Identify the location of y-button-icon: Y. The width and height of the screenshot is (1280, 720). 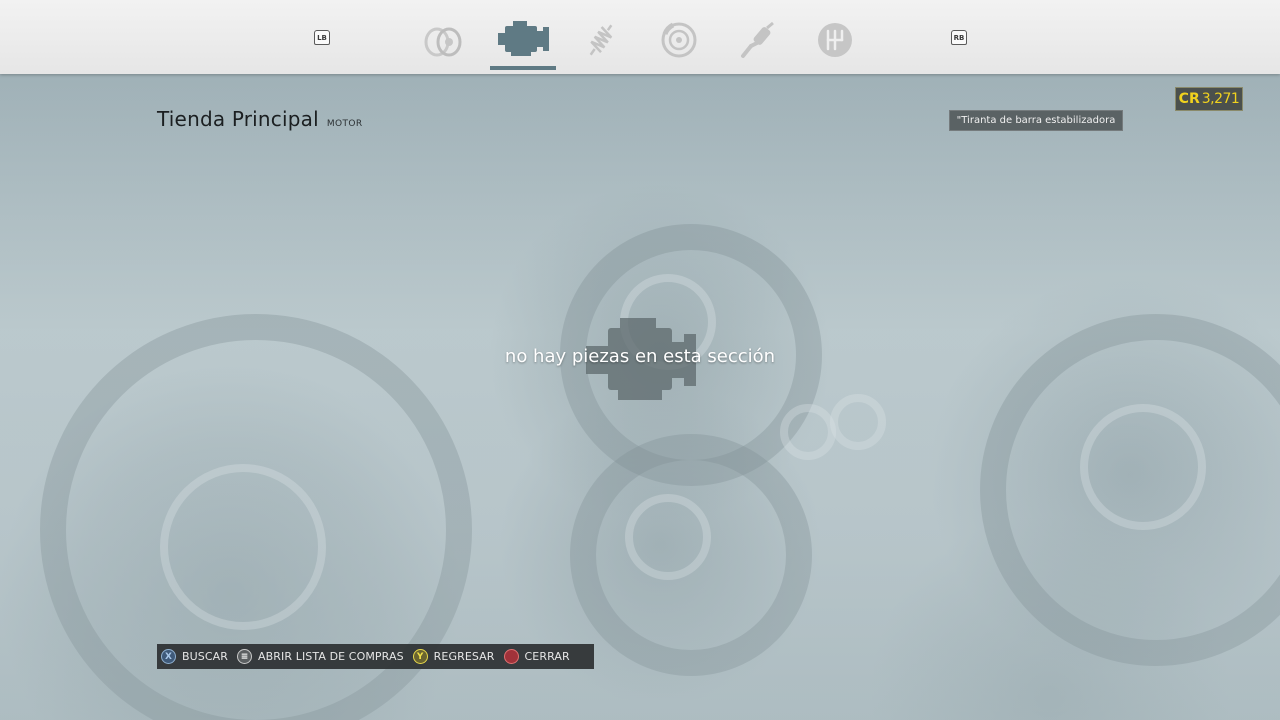
(420, 656).